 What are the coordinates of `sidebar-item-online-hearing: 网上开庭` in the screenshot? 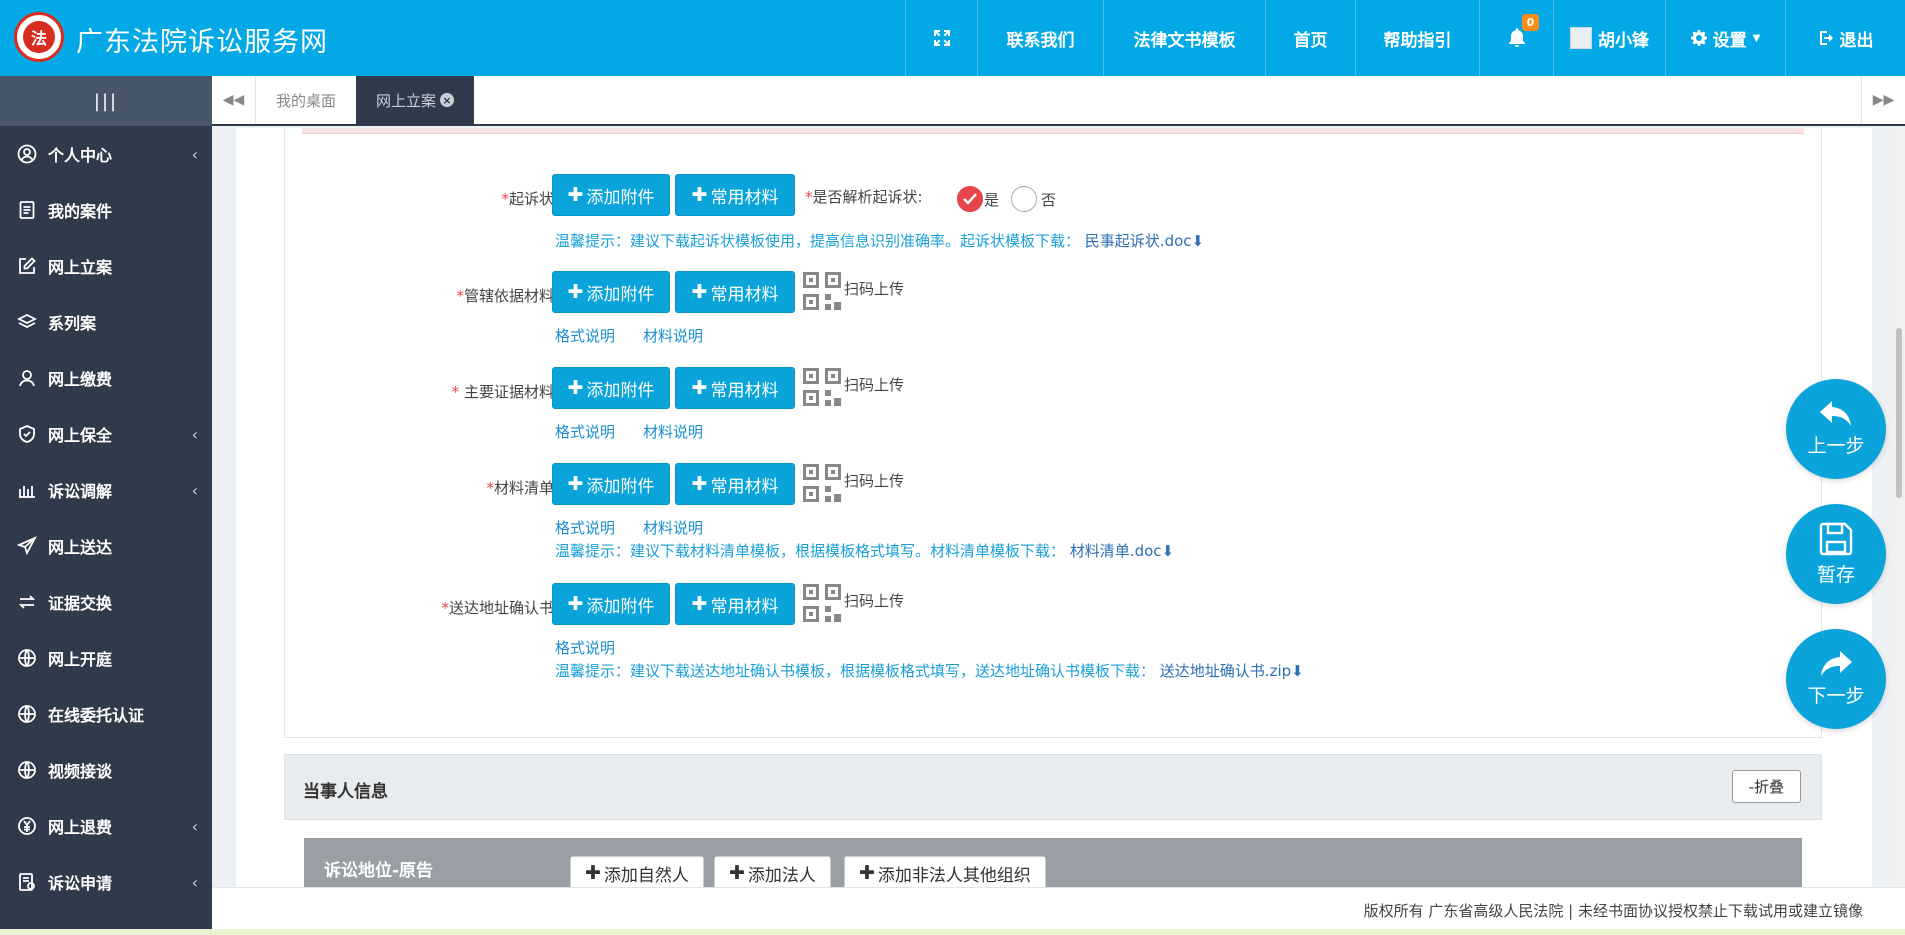 It's located at (106, 658).